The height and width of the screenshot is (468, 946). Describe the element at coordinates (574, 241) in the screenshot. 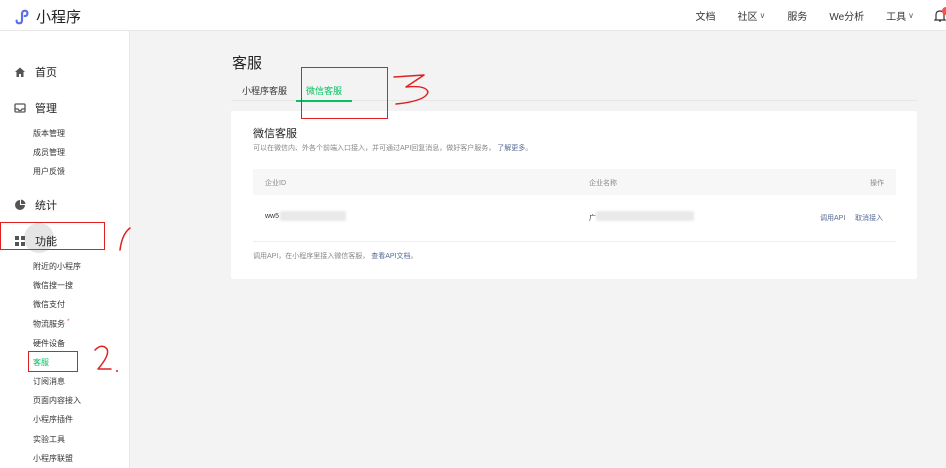

I see `divider` at that location.